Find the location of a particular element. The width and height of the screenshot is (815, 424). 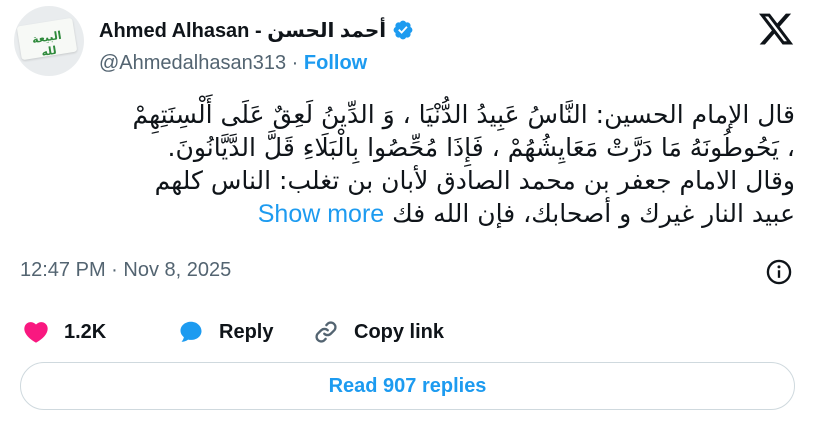

tweet-line: عبيد النار غيرك و أصحابك، فإن الله فك is located at coordinates (593, 213).